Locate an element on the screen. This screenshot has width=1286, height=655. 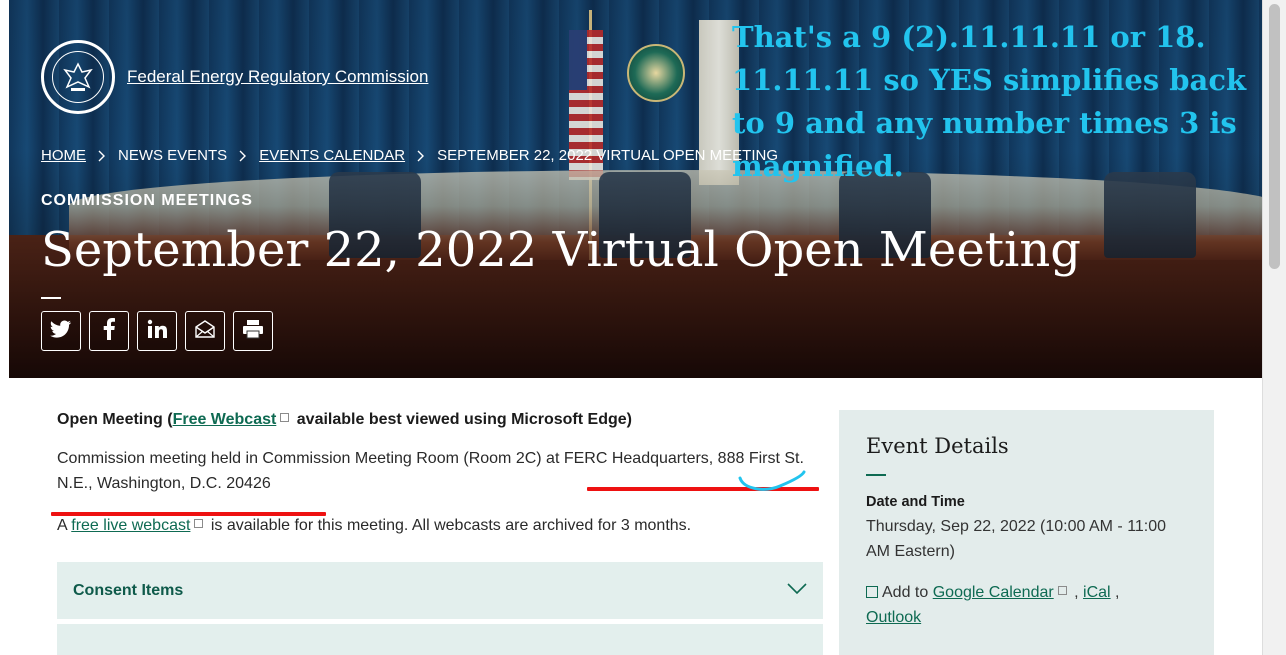
page-scrollbar is located at coordinates (1274, 327).